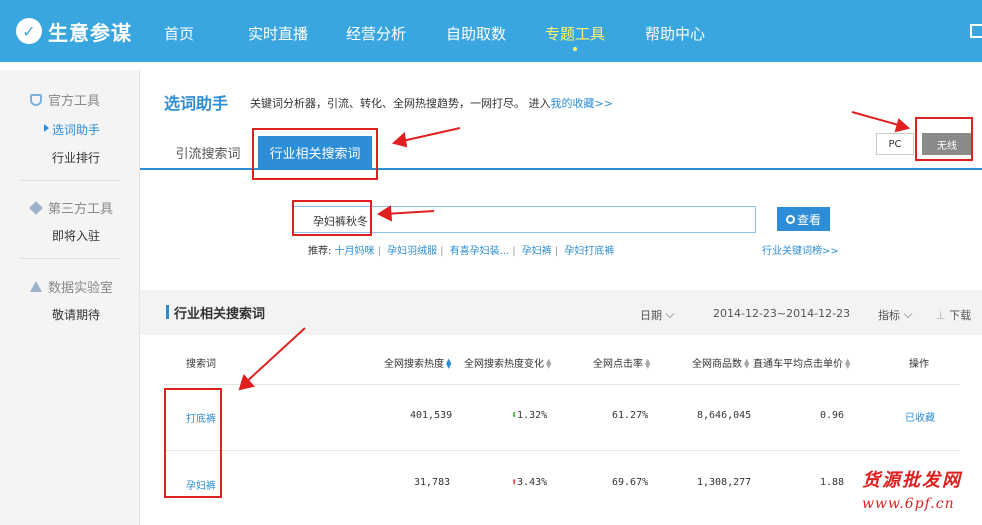  I want to click on sidebar-item-coming-soon: 即将入驻, so click(76, 235).